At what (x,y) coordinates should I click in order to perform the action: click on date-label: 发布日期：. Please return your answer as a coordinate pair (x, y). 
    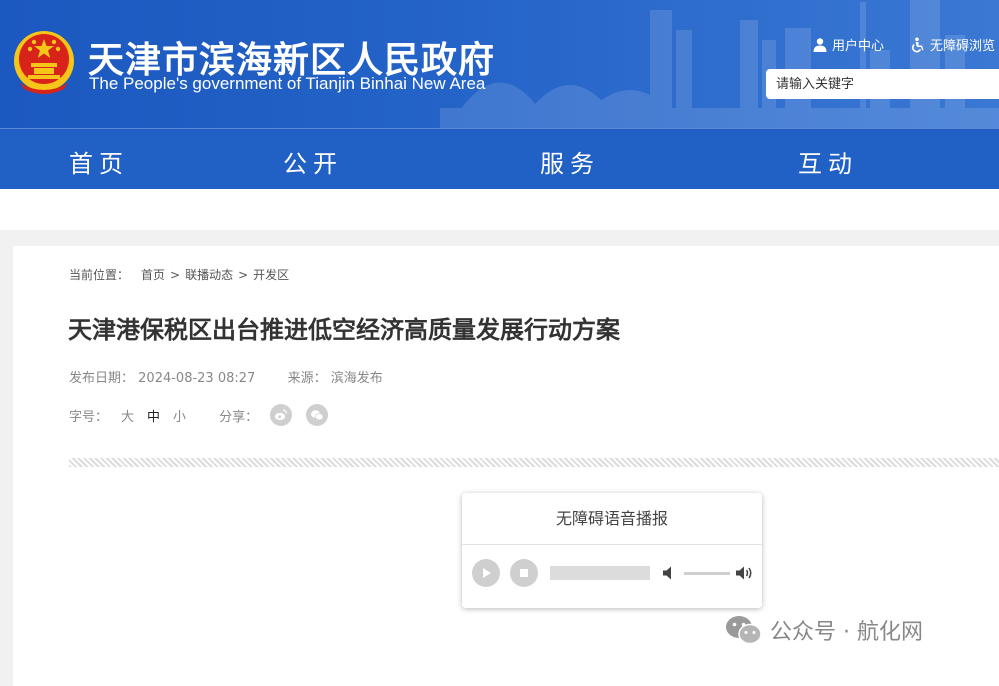
    Looking at the image, I should click on (102, 378).